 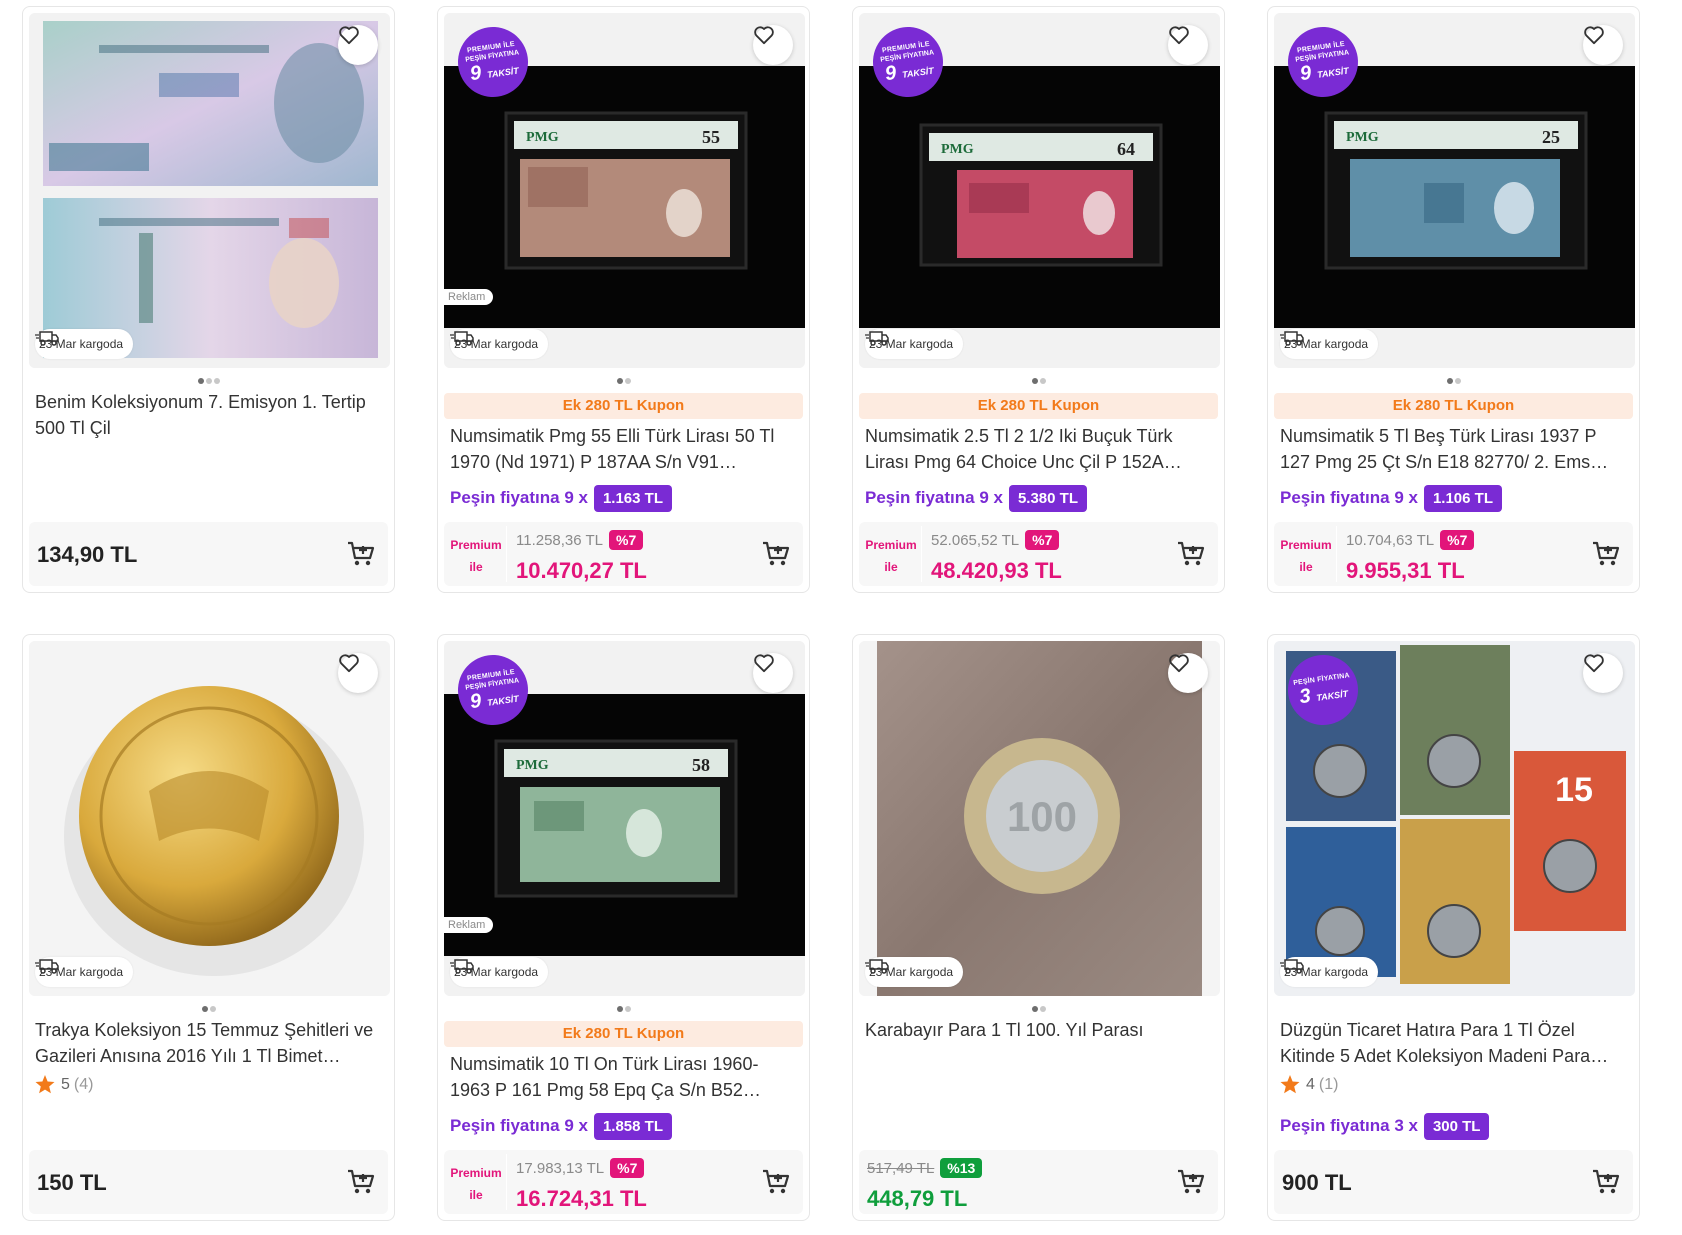 What do you see at coordinates (996, 570) in the screenshot?
I see `premium-price: 48.420,93 TL` at bounding box center [996, 570].